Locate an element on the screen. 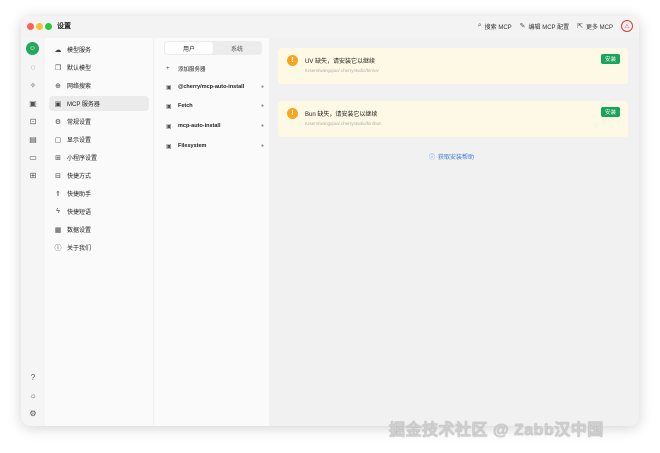 The width and height of the screenshot is (660, 453). nav-item-web-search: ⊕ 网络搜索 is located at coordinates (99, 85).